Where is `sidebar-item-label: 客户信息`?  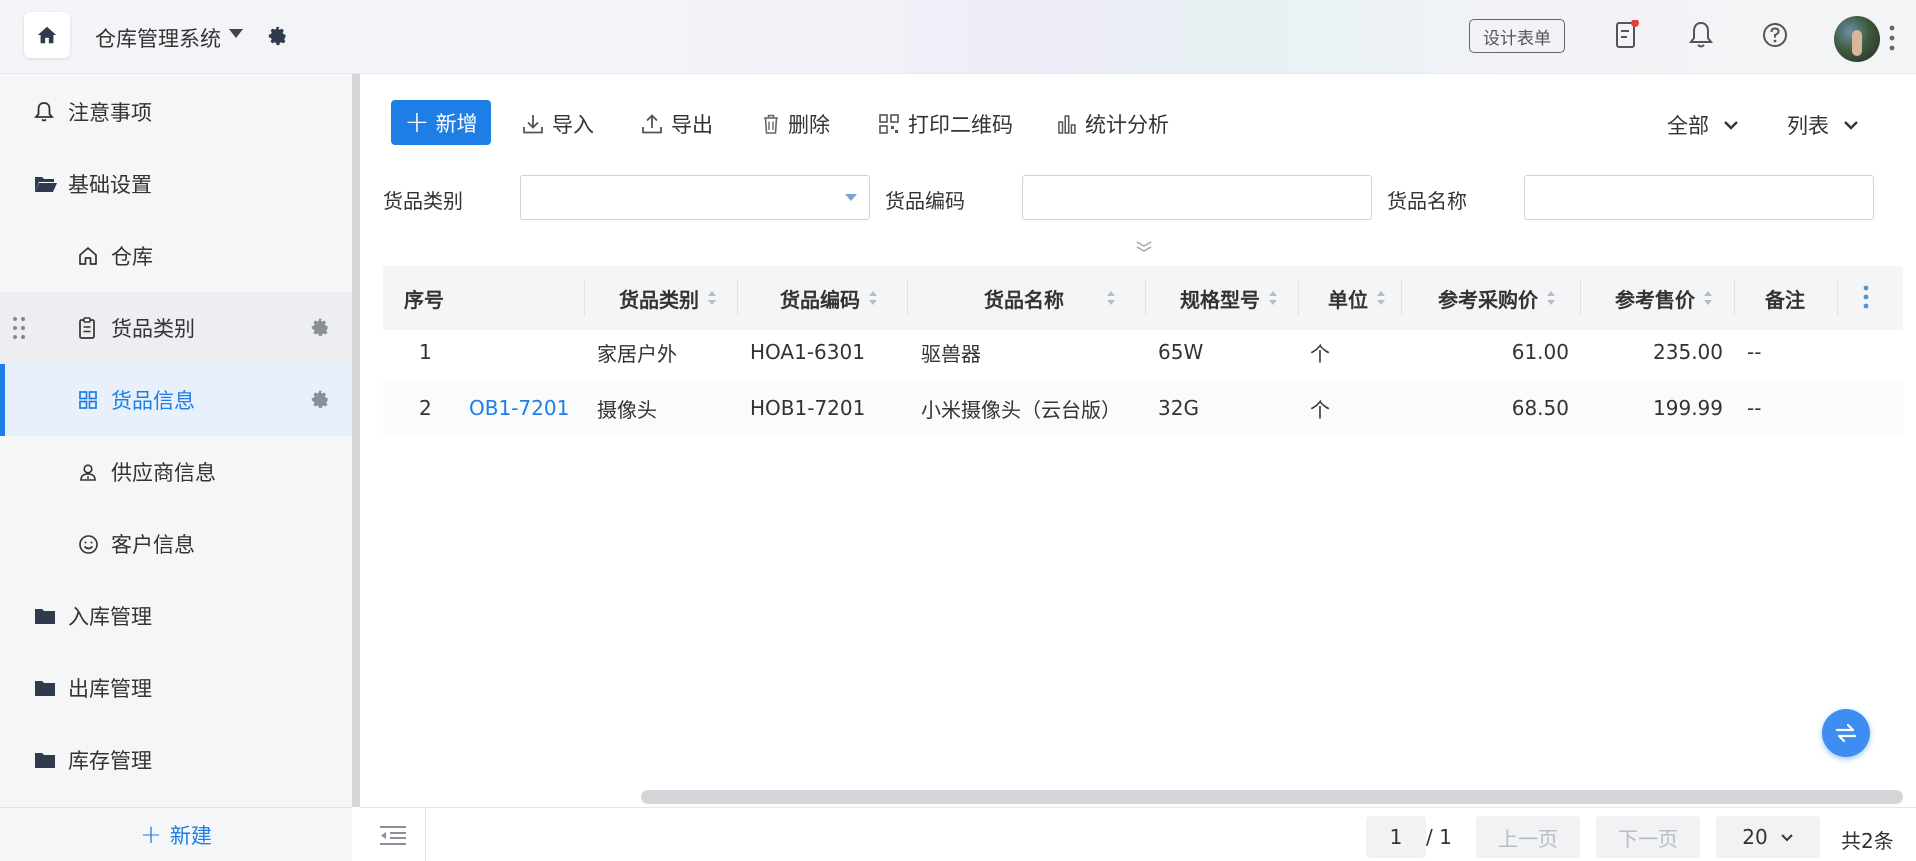 sidebar-item-label: 客户信息 is located at coordinates (153, 545).